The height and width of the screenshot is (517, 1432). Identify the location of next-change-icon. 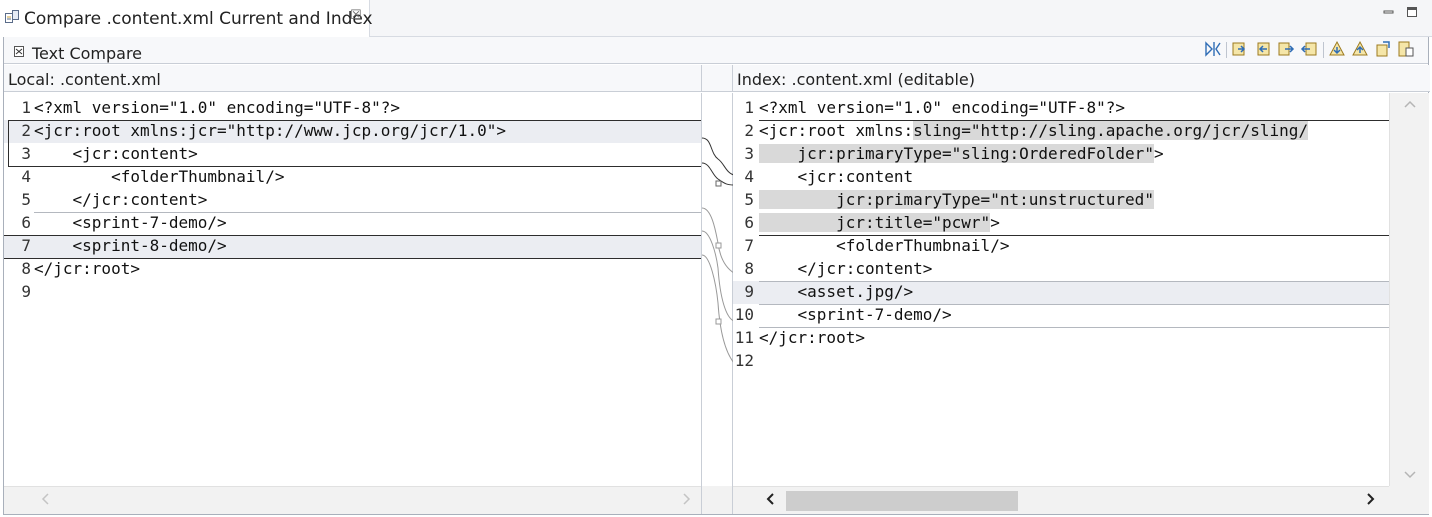
(1337, 49).